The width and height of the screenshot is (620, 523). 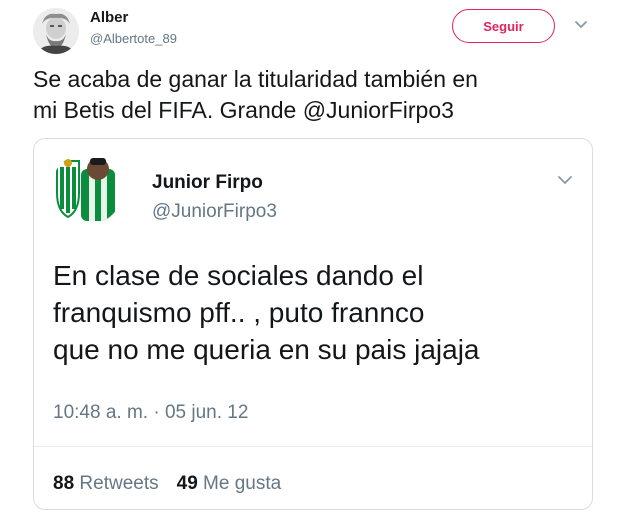 What do you see at coordinates (243, 110) in the screenshot?
I see `tweet-text-line: mi Betis del FIFA. Grande @JuniorFirpo3` at bounding box center [243, 110].